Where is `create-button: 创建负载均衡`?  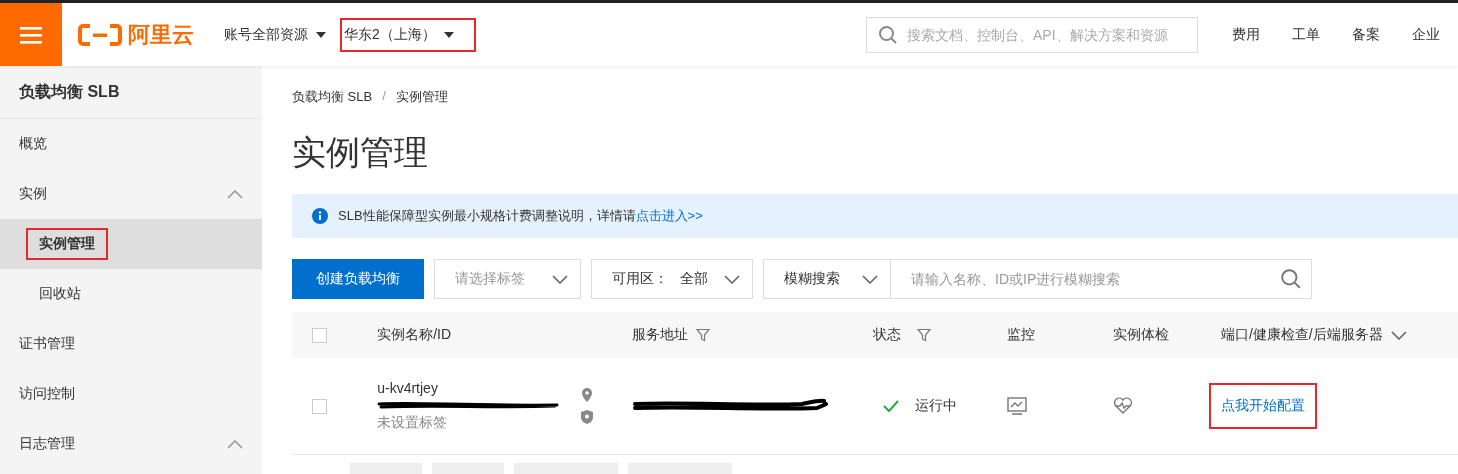
create-button: 创建负载均衡 is located at coordinates (358, 279).